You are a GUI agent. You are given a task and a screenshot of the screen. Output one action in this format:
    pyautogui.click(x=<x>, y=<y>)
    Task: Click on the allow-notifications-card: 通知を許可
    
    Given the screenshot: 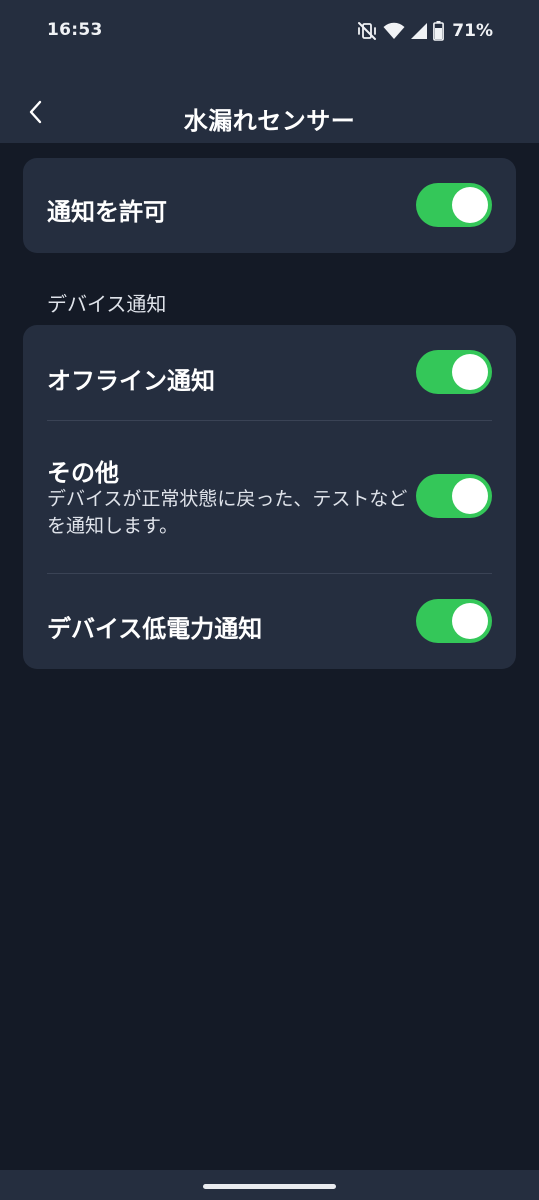 What is the action you would take?
    pyautogui.click(x=269, y=205)
    